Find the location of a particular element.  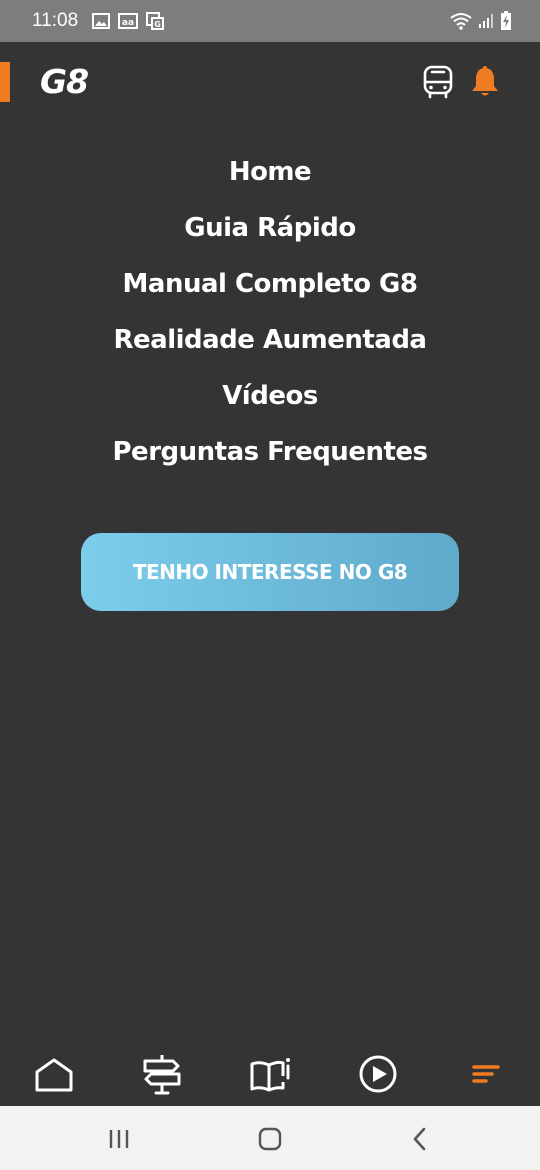

book-icon is located at coordinates (270, 1074).